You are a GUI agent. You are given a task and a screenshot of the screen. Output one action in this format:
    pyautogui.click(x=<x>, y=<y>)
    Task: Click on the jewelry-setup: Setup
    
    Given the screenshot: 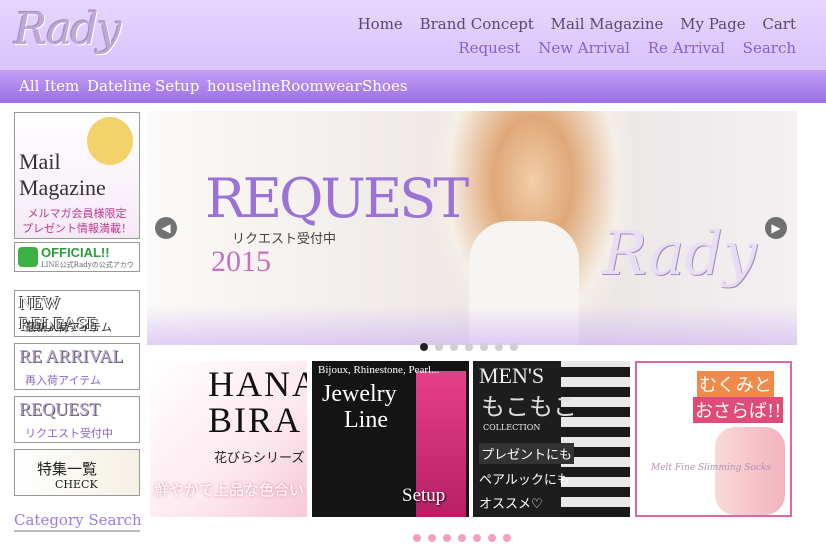 What is the action you would take?
    pyautogui.click(x=424, y=495)
    